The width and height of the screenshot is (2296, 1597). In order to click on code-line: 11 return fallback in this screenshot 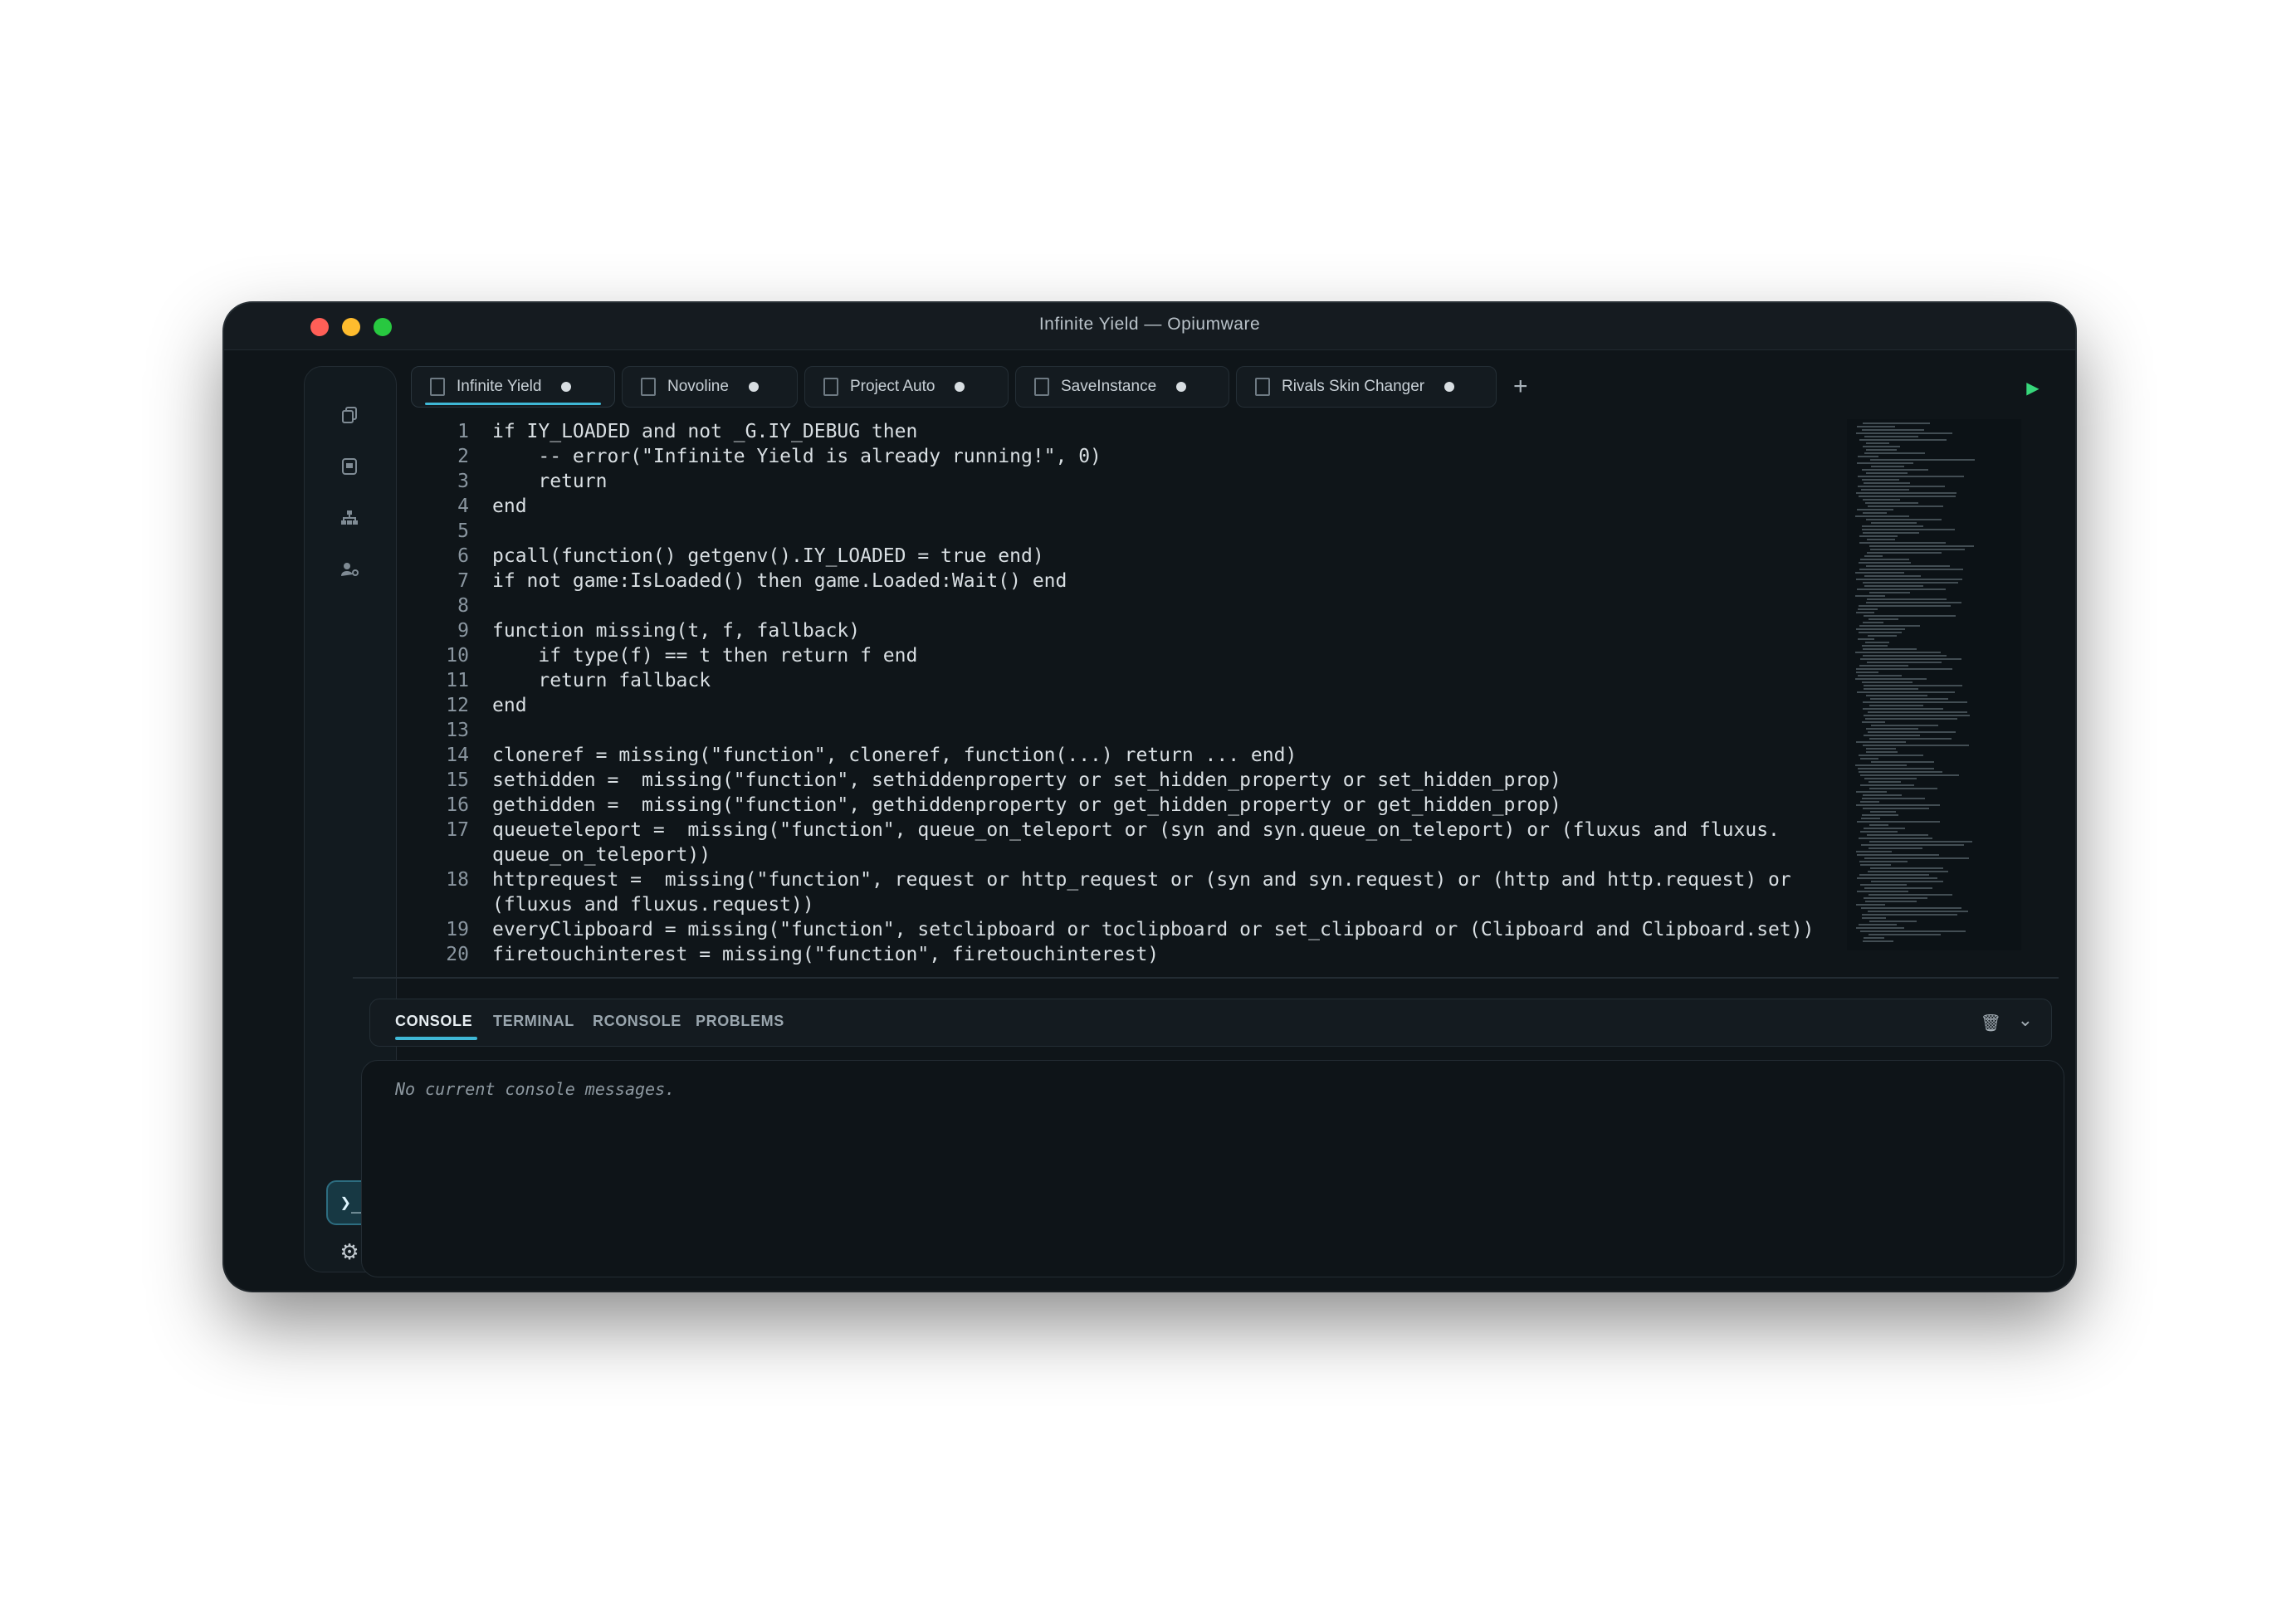, I will do `click(561, 680)`.